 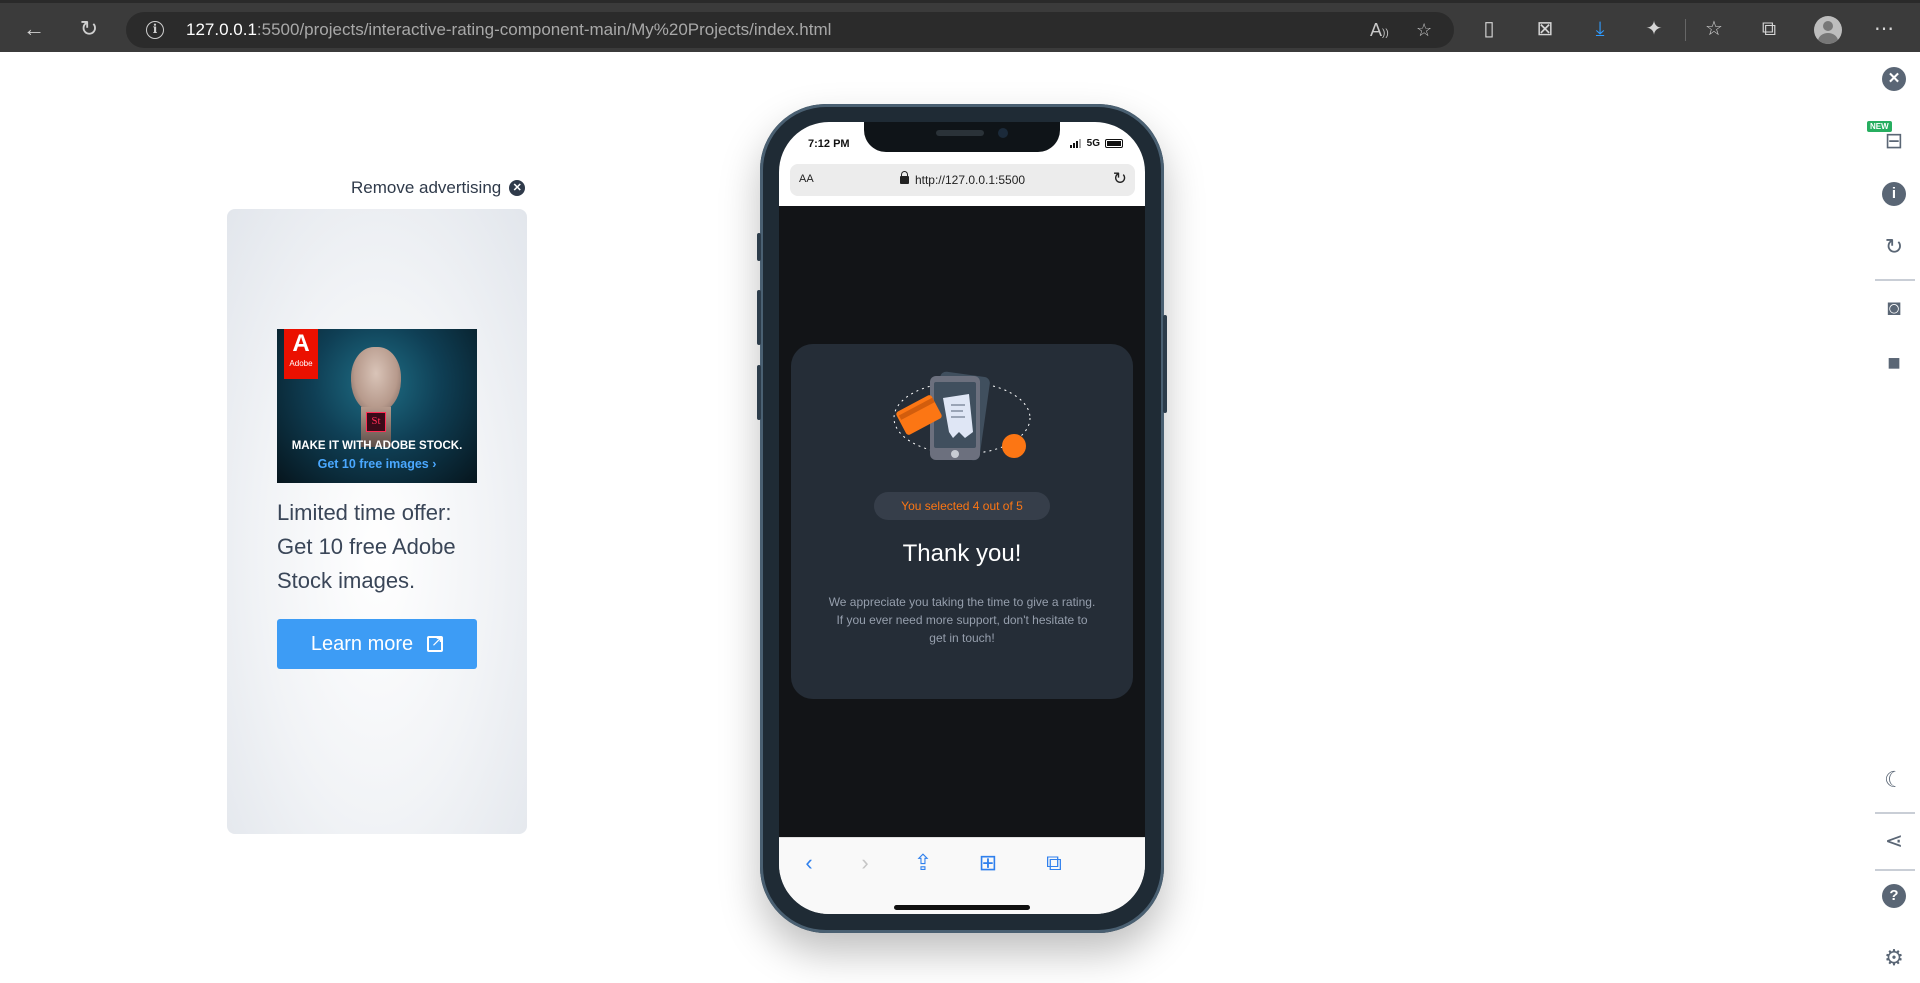 What do you see at coordinates (1884, 29) in the screenshot?
I see `more-menu-icon: ⋯` at bounding box center [1884, 29].